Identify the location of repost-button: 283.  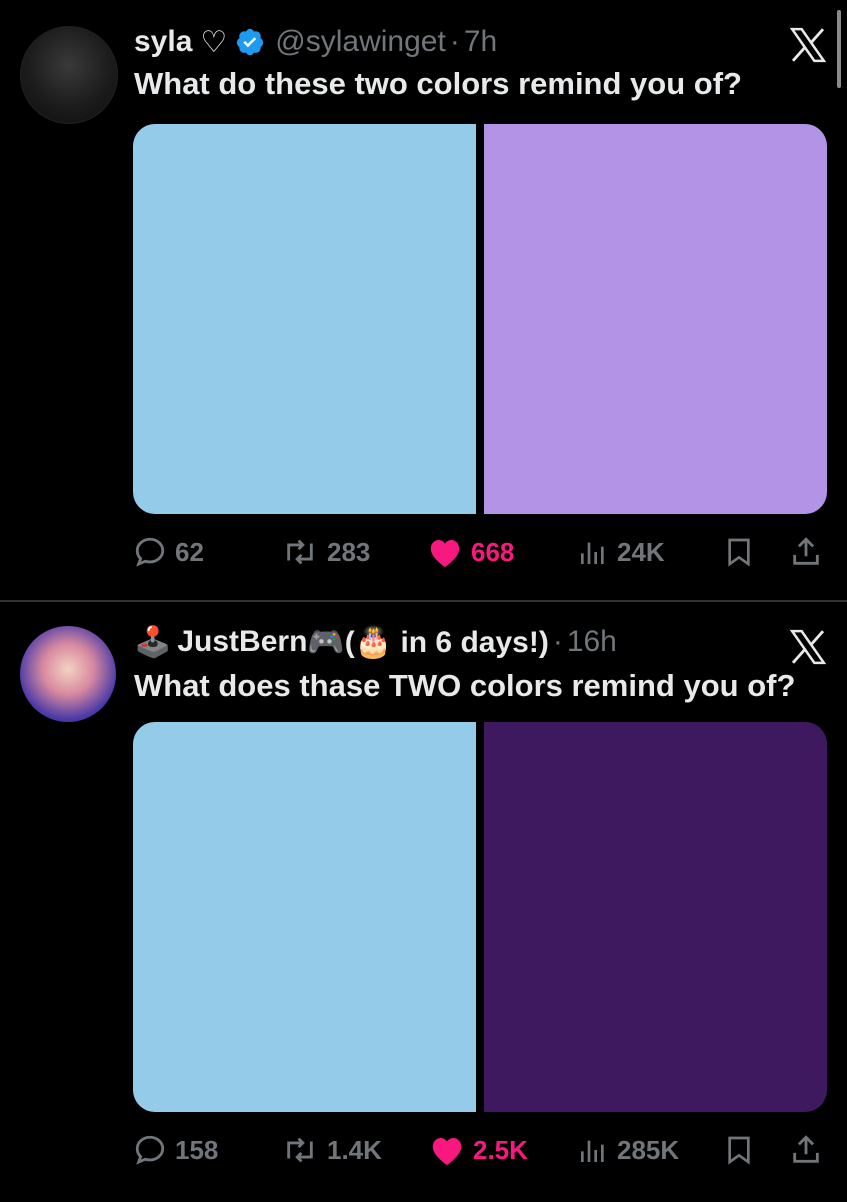
(325, 552).